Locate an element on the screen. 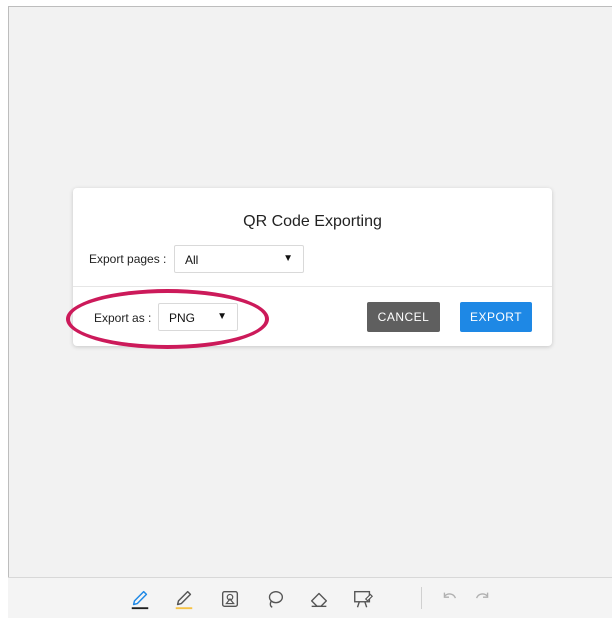 The height and width of the screenshot is (618, 612). present-tool is located at coordinates (363, 599).